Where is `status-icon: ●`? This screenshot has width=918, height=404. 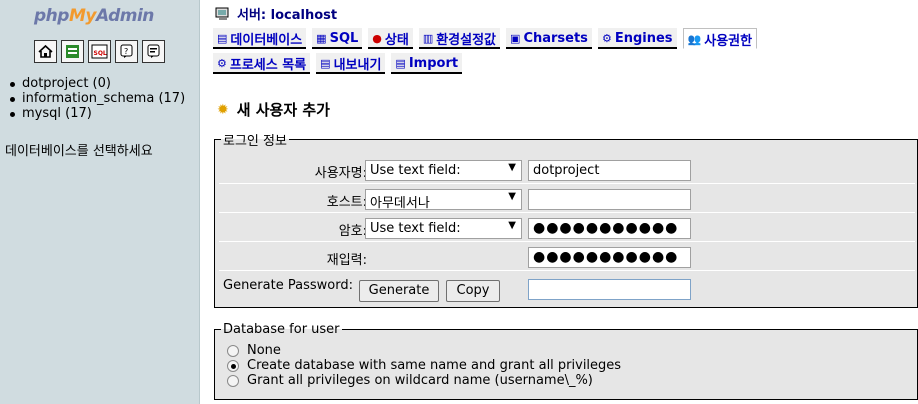
status-icon: ● is located at coordinates (377, 38).